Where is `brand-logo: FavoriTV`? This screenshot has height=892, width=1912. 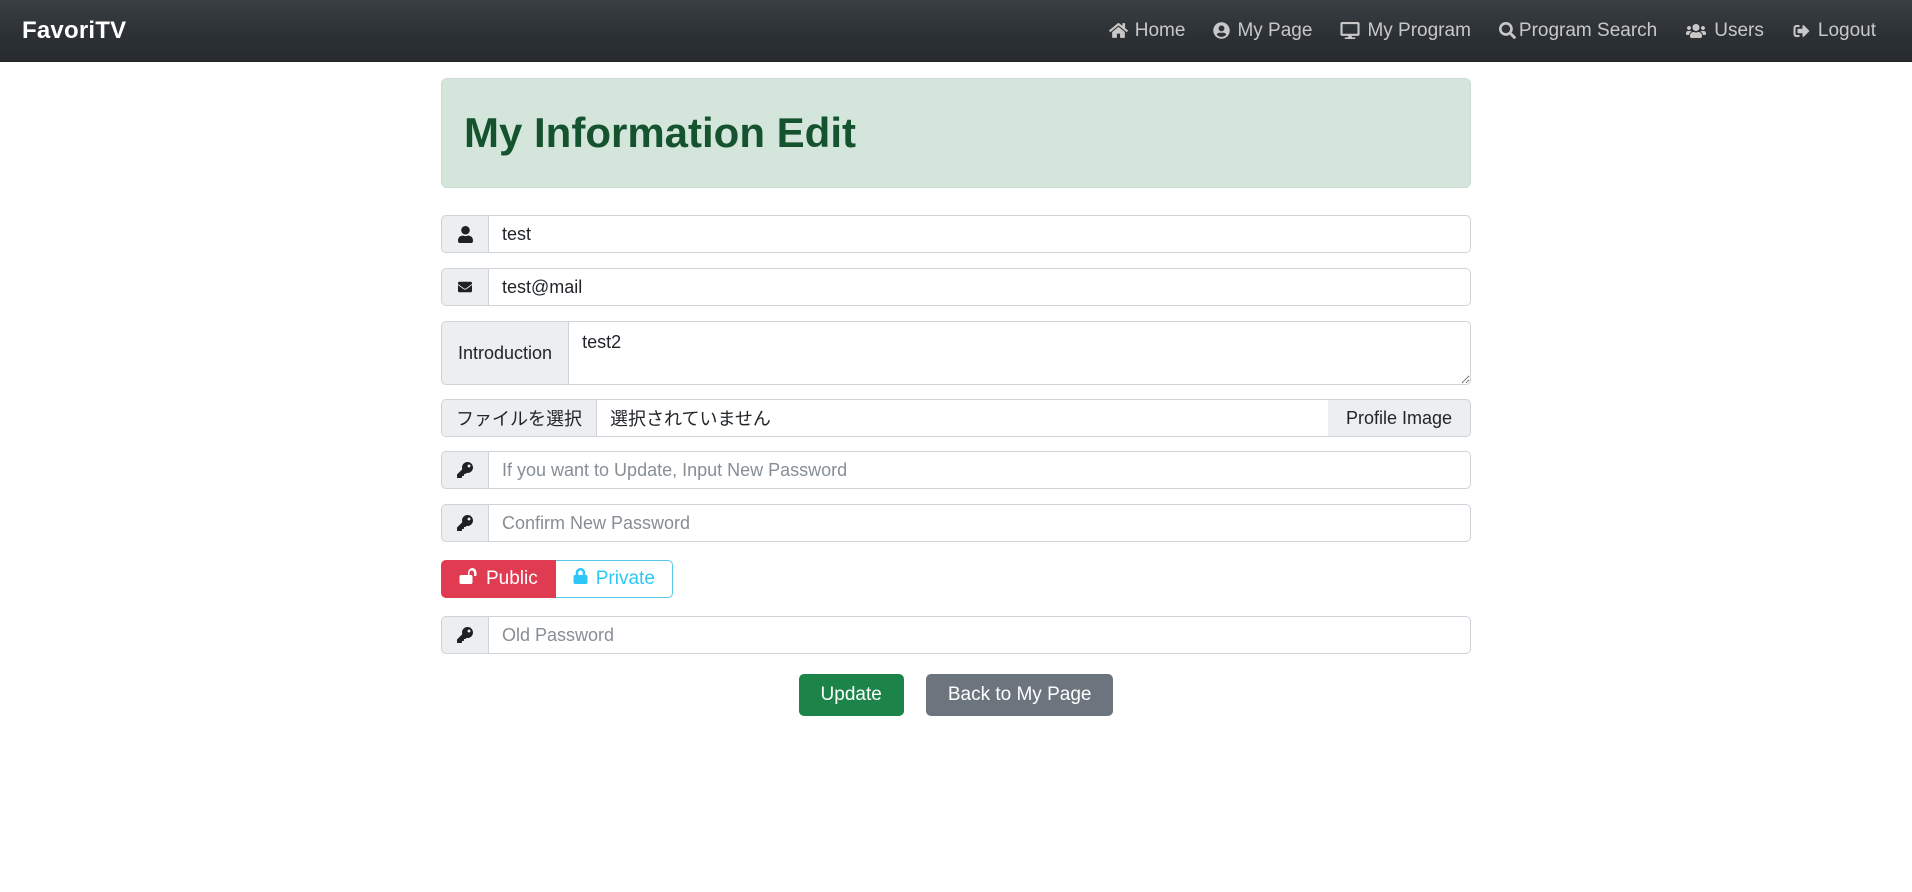 brand-logo: FavoriTV is located at coordinates (72, 31).